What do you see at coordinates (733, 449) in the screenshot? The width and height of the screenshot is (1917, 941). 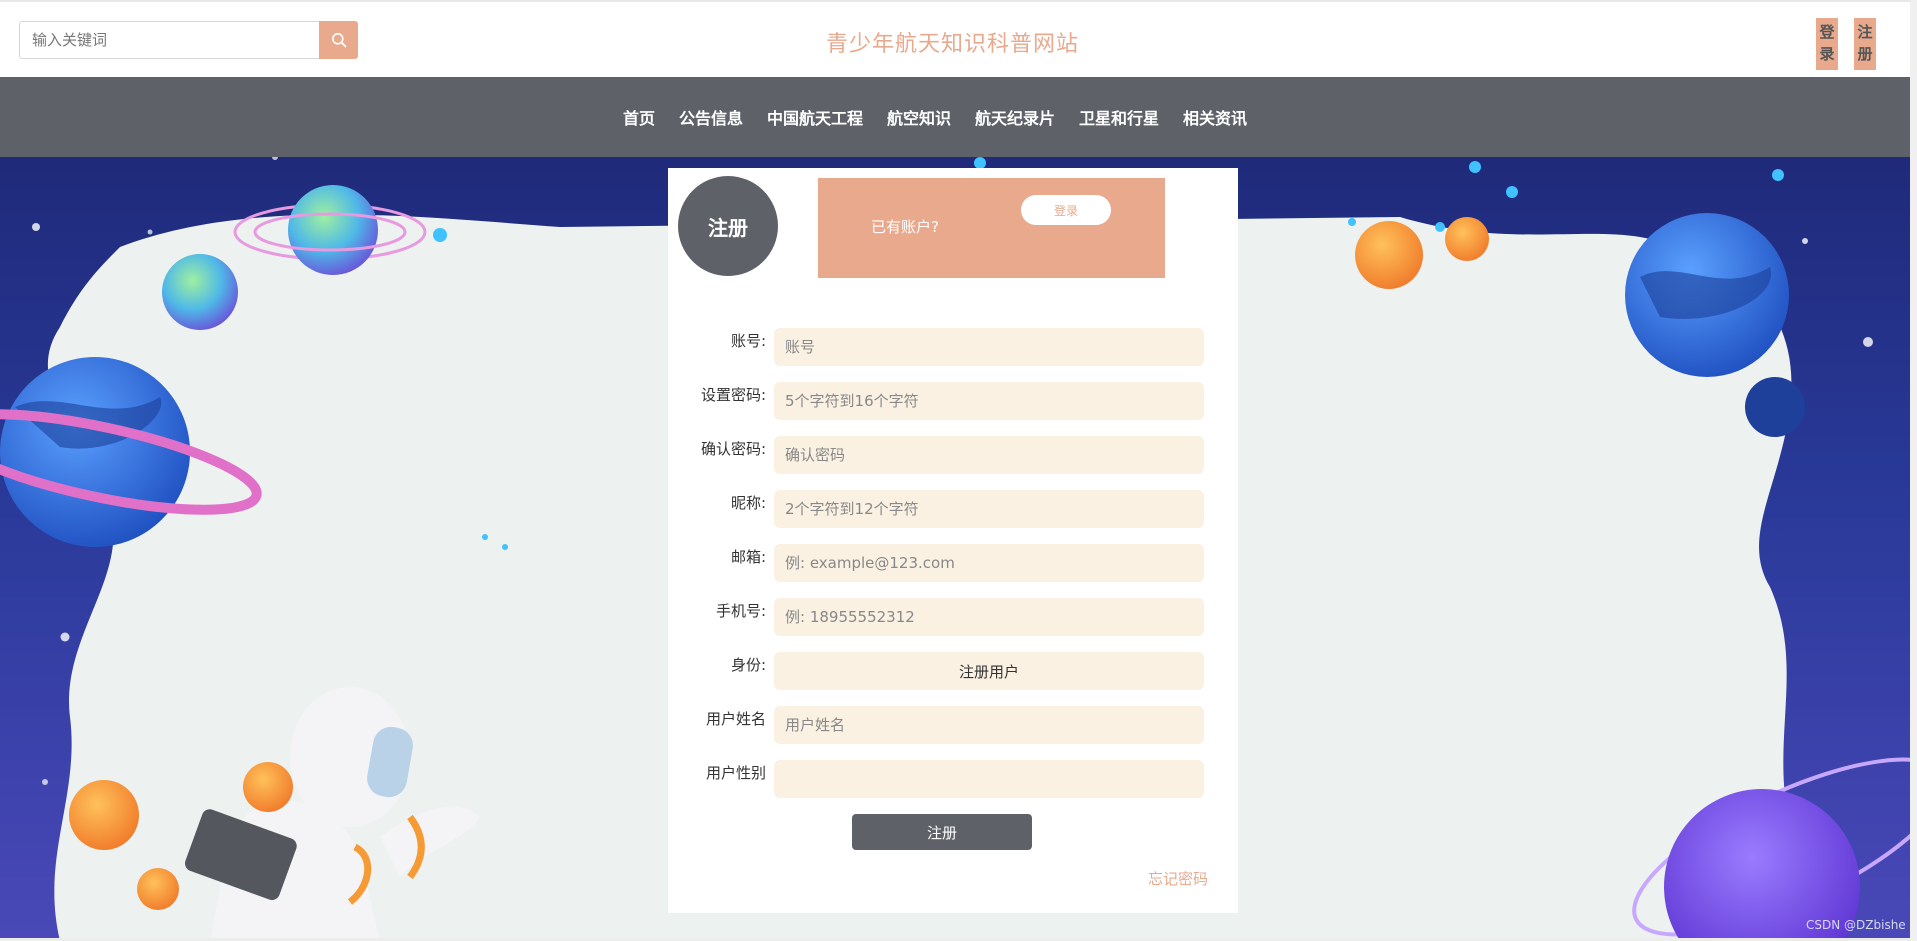 I see `field-confirm-password-label: 确认密码:` at bounding box center [733, 449].